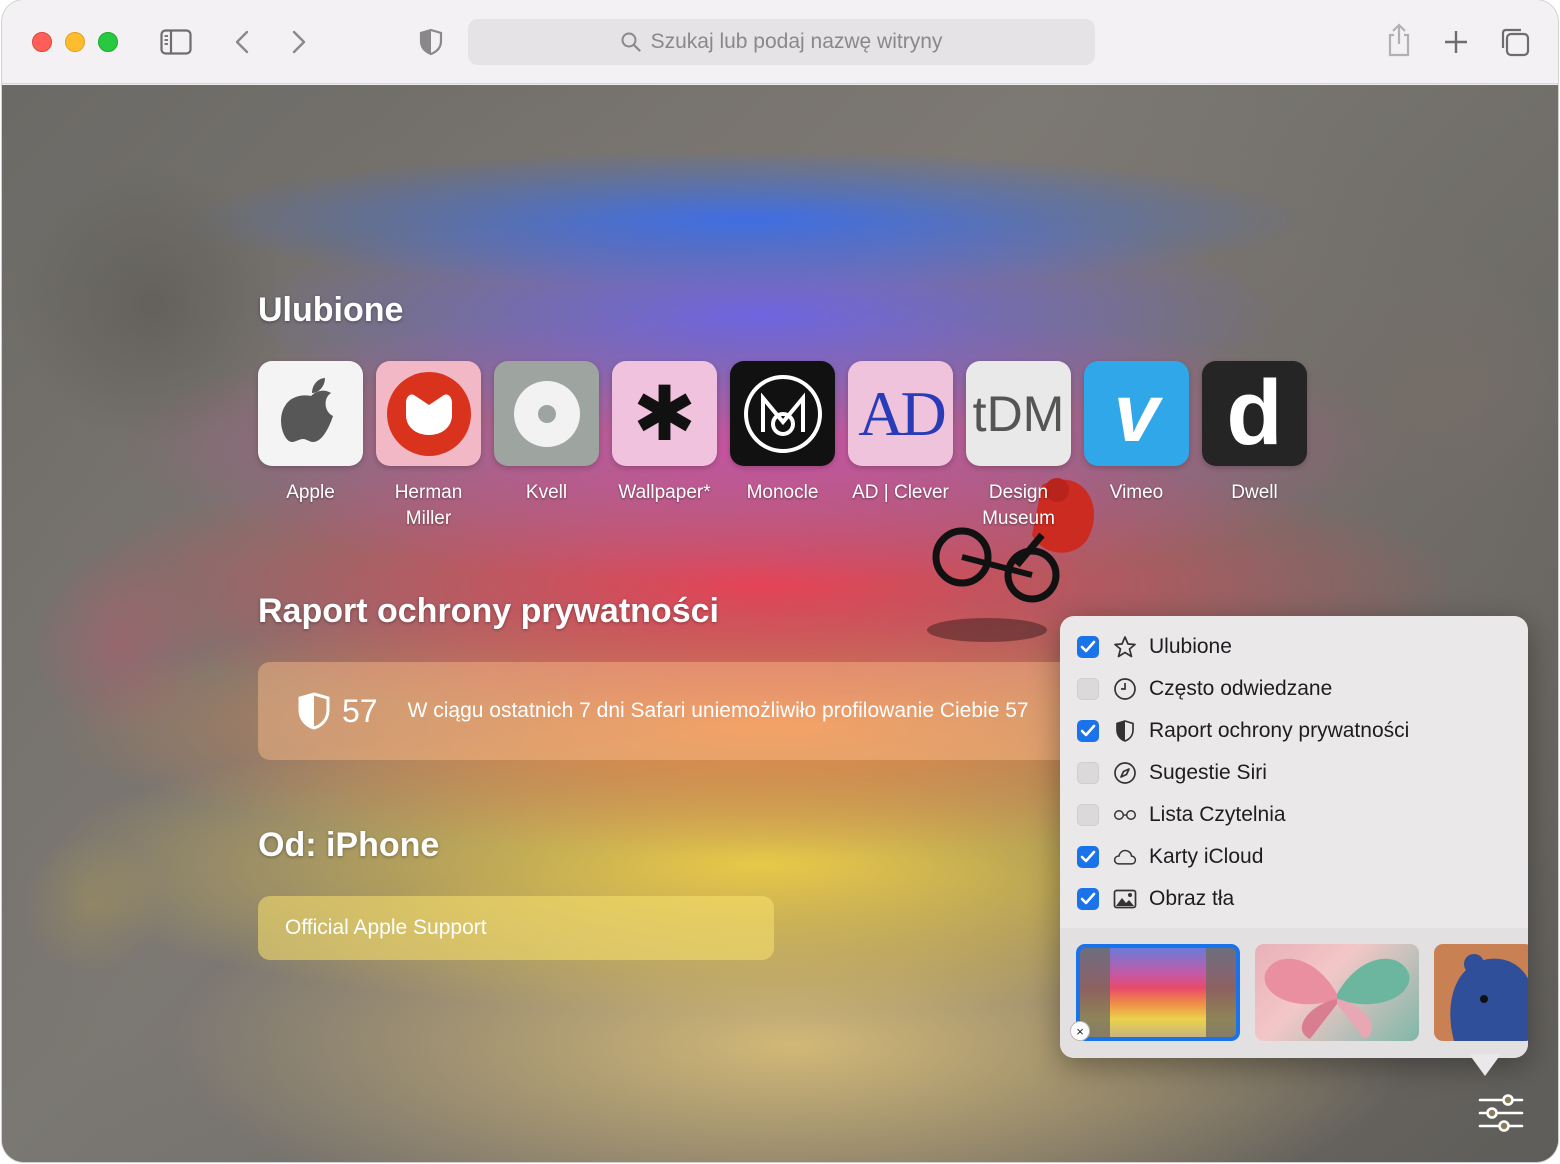 This screenshot has width=1560, height=1164. What do you see at coordinates (1501, 1115) in the screenshot?
I see `customize-settings-icon` at bounding box center [1501, 1115].